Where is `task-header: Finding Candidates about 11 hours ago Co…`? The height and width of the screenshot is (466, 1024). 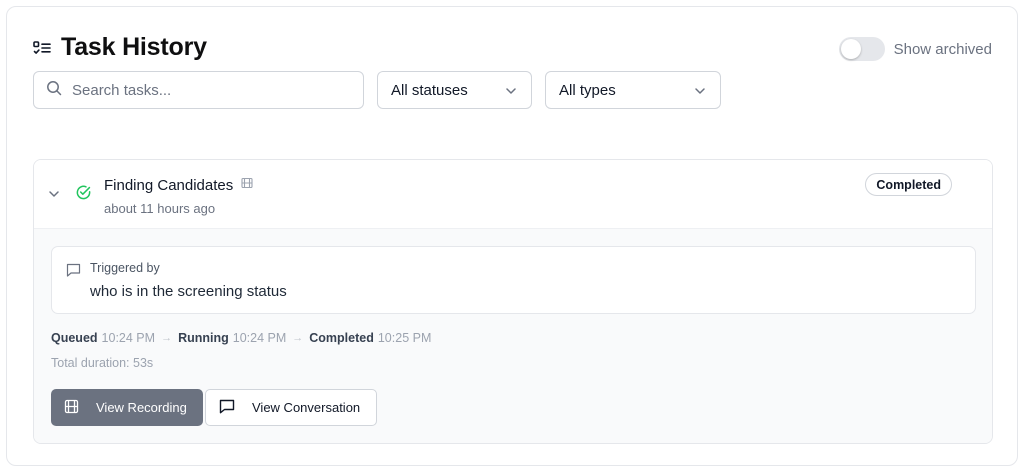 task-header: Finding Candidates about 11 hours ago Co… is located at coordinates (513, 194).